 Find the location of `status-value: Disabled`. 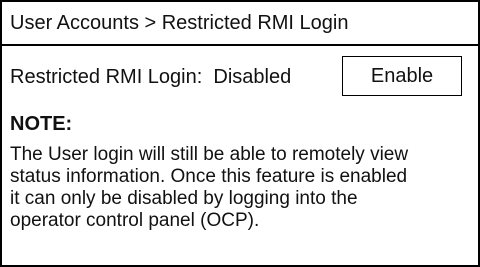

status-value: Disabled is located at coordinates (252, 77).